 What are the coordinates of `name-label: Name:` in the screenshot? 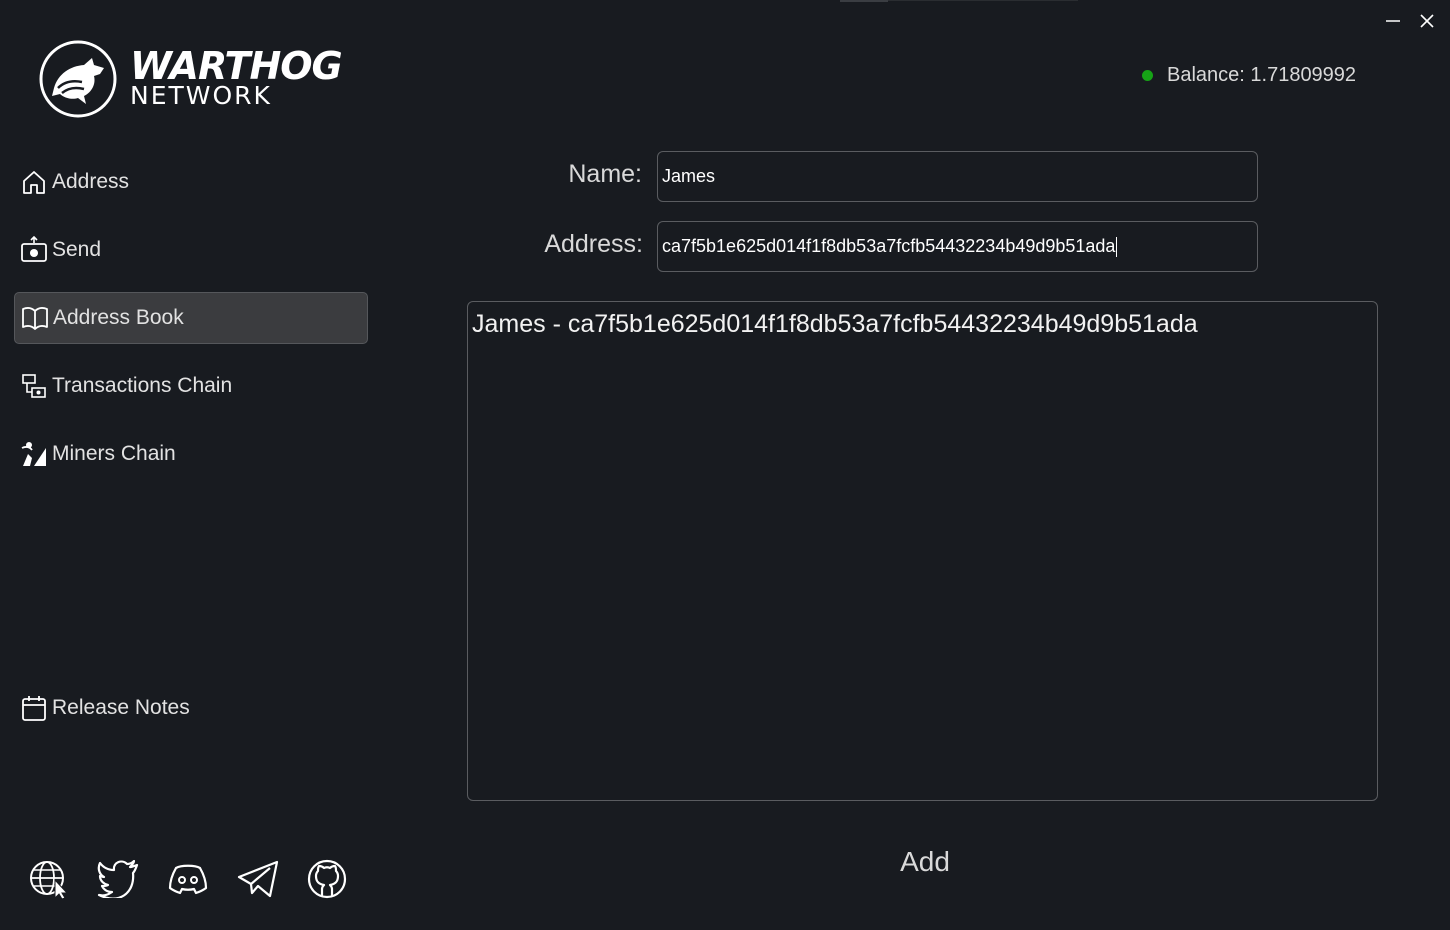 It's located at (605, 174).